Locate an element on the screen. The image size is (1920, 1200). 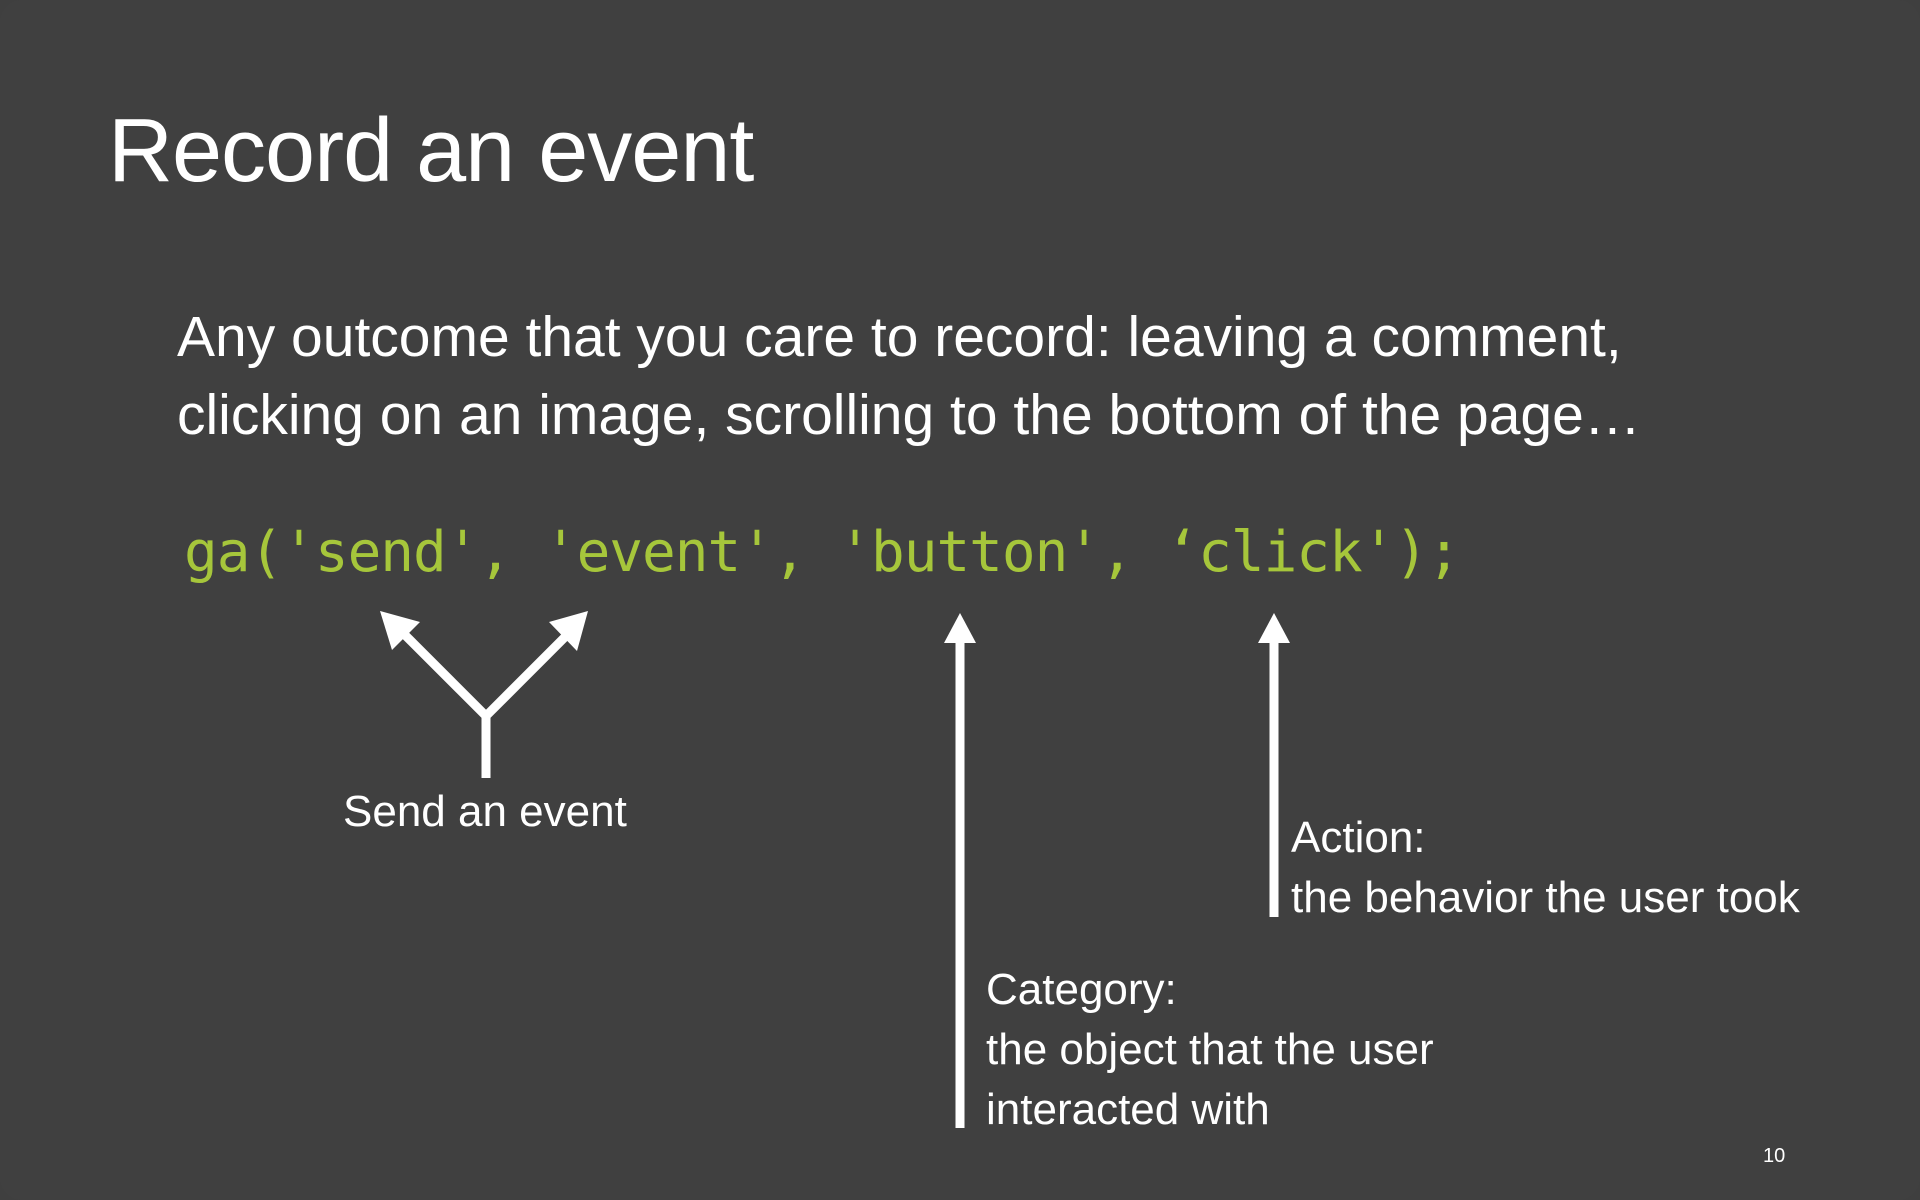
action-arrowhead-icon is located at coordinates (1274, 628).